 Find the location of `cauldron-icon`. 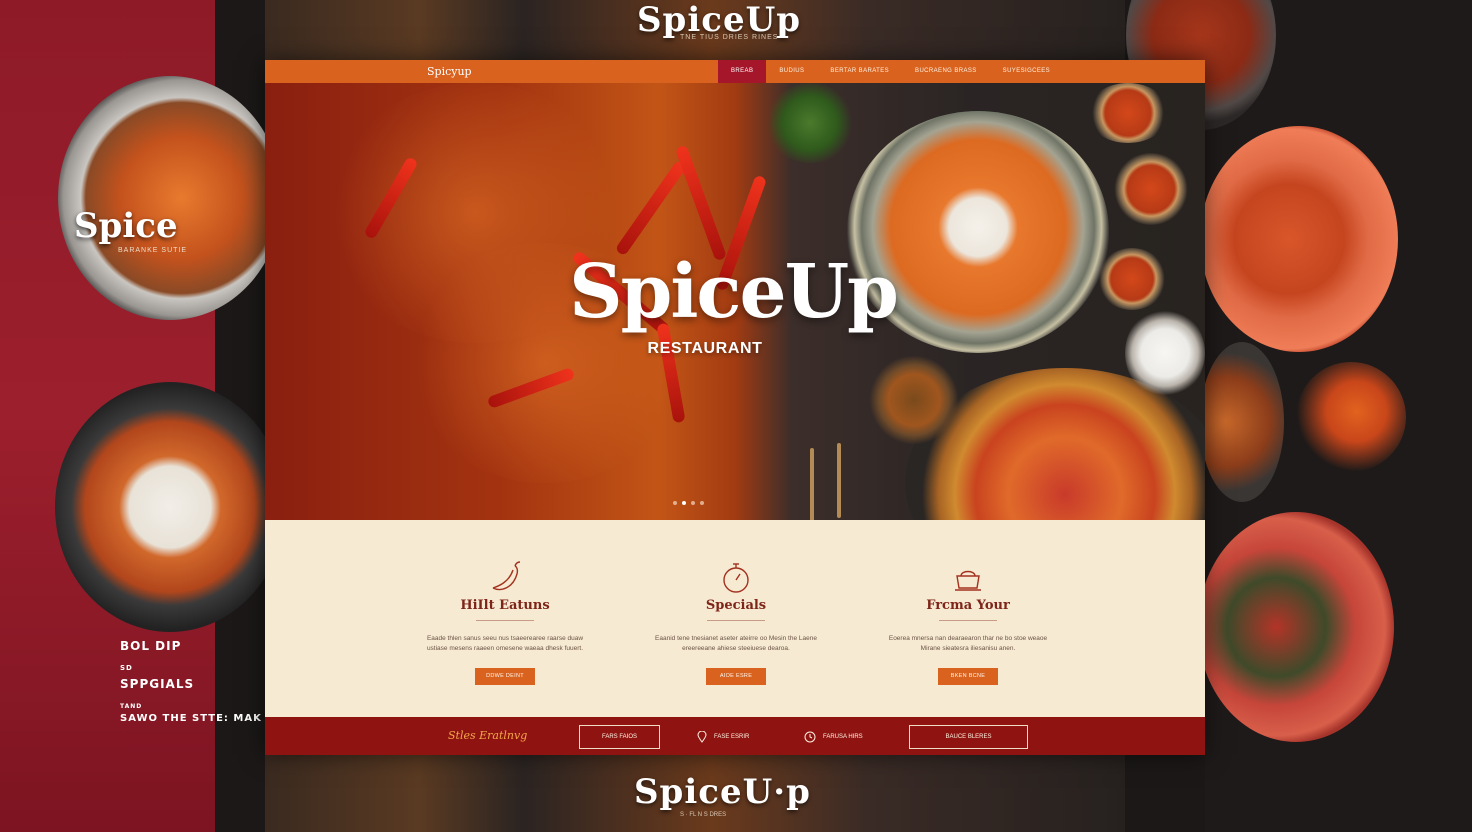

cauldron-icon is located at coordinates (968, 580).